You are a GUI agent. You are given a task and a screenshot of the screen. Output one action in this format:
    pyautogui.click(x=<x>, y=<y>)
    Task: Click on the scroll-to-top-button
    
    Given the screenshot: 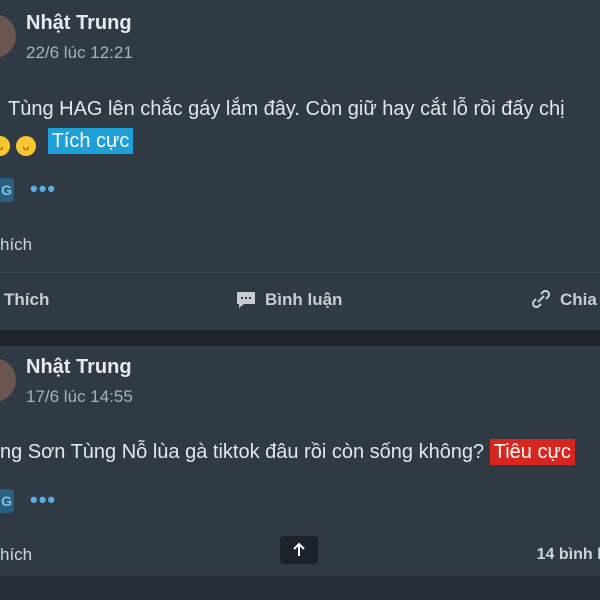 What is the action you would take?
    pyautogui.click(x=299, y=550)
    